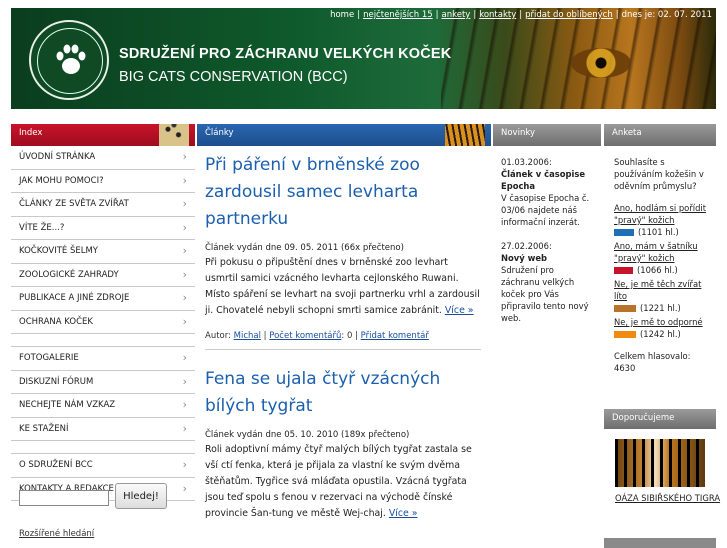 Image resolution: width=727 pixels, height=548 pixels. I want to click on sidebar-item-label: NECHEJTE NÁM VZKAZ, so click(67, 405).